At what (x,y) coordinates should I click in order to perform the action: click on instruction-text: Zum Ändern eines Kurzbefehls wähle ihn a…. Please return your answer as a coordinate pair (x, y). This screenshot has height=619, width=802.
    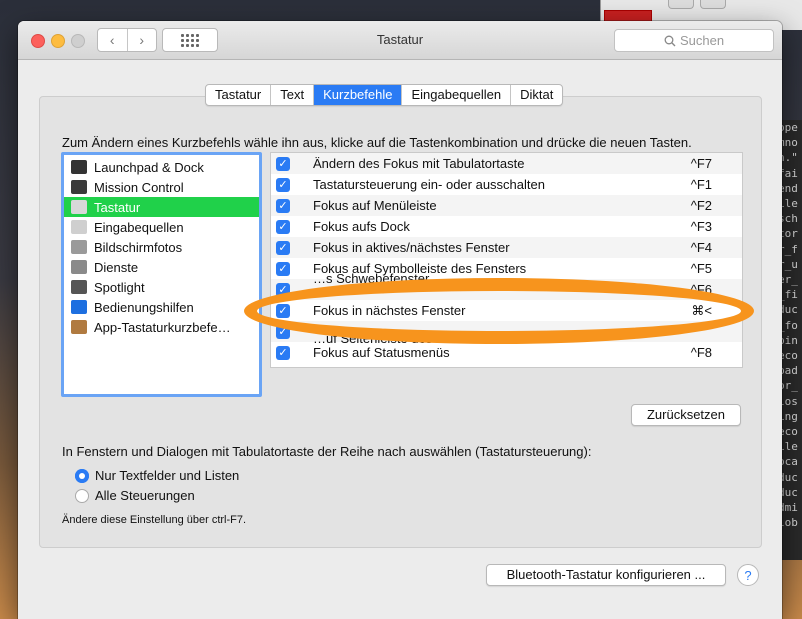
    Looking at the image, I should click on (377, 142).